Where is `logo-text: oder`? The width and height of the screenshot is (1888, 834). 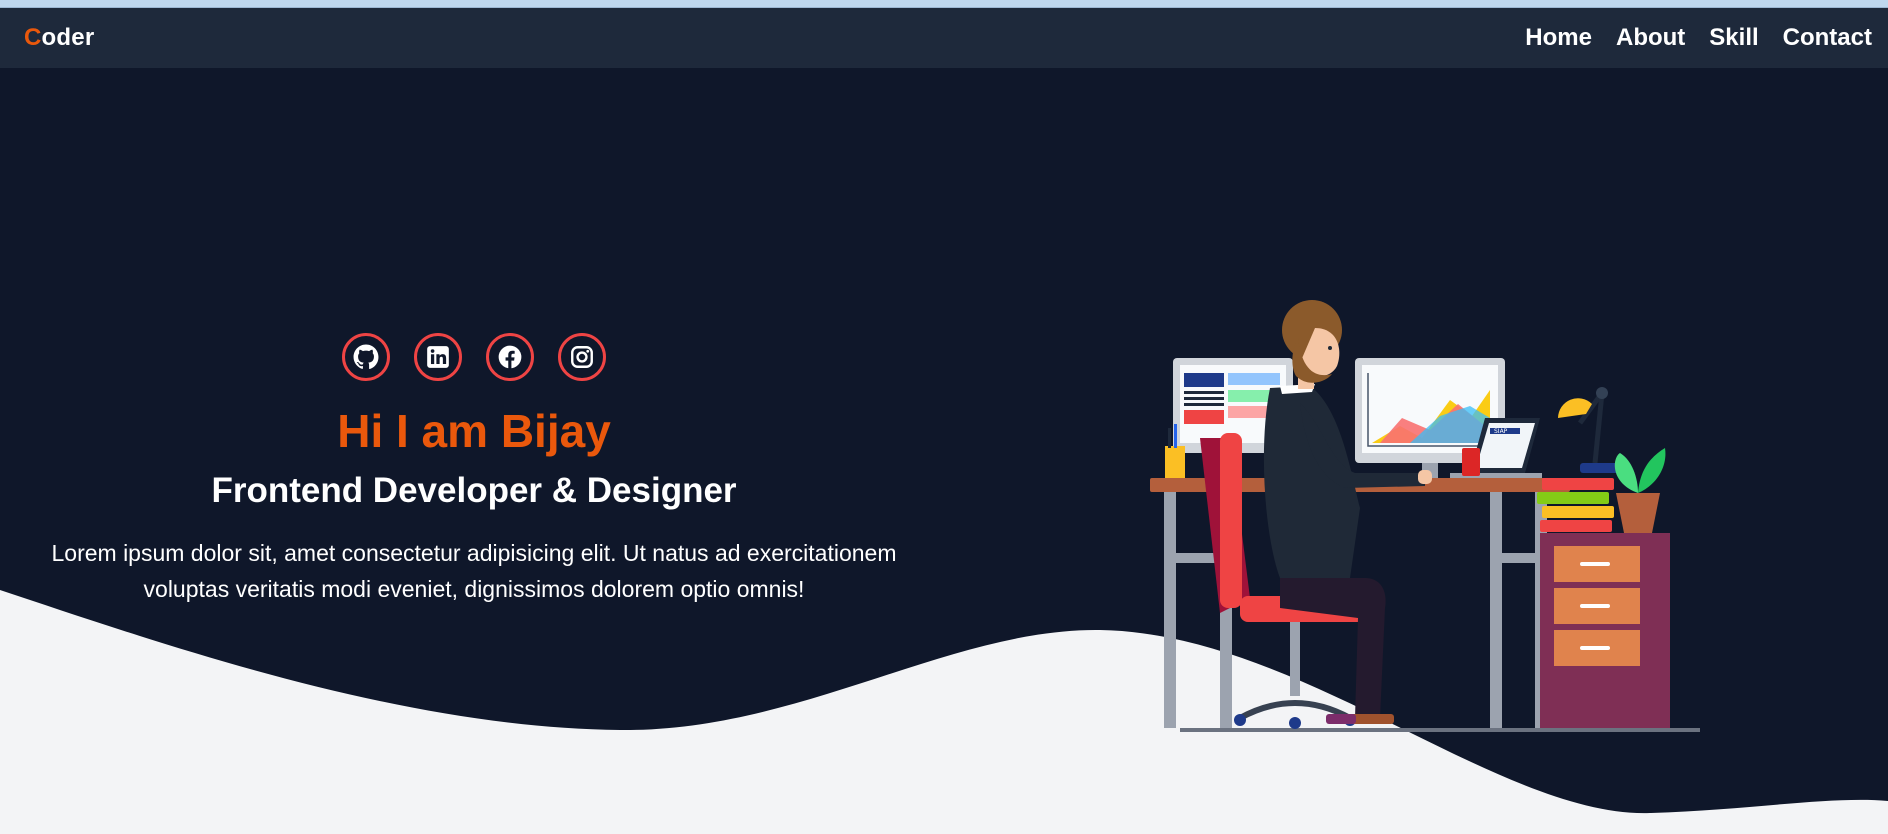 logo-text: oder is located at coordinates (68, 37).